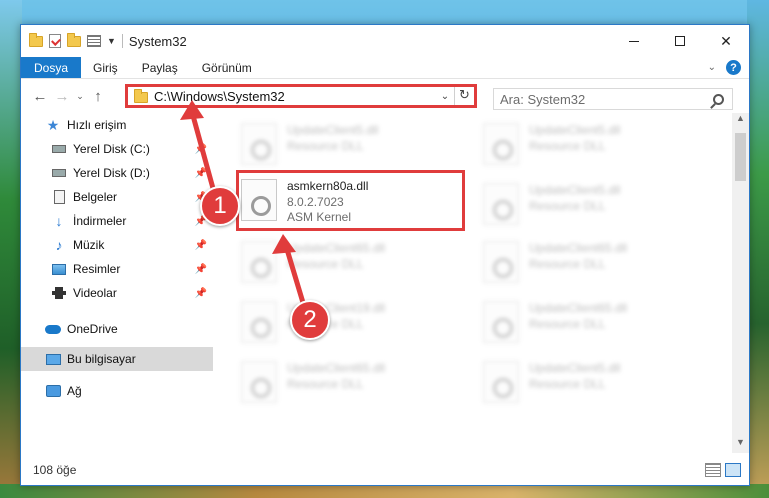 This screenshot has width=769, height=498. What do you see at coordinates (385, 41) in the screenshot?
I see `title-bar: ▼ System32 ✕` at bounding box center [385, 41].